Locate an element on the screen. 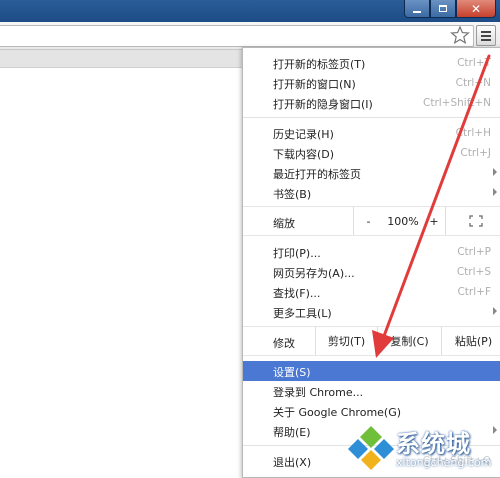 The height and width of the screenshot is (478, 500). close-icon: ✕ is located at coordinates (476, 8).